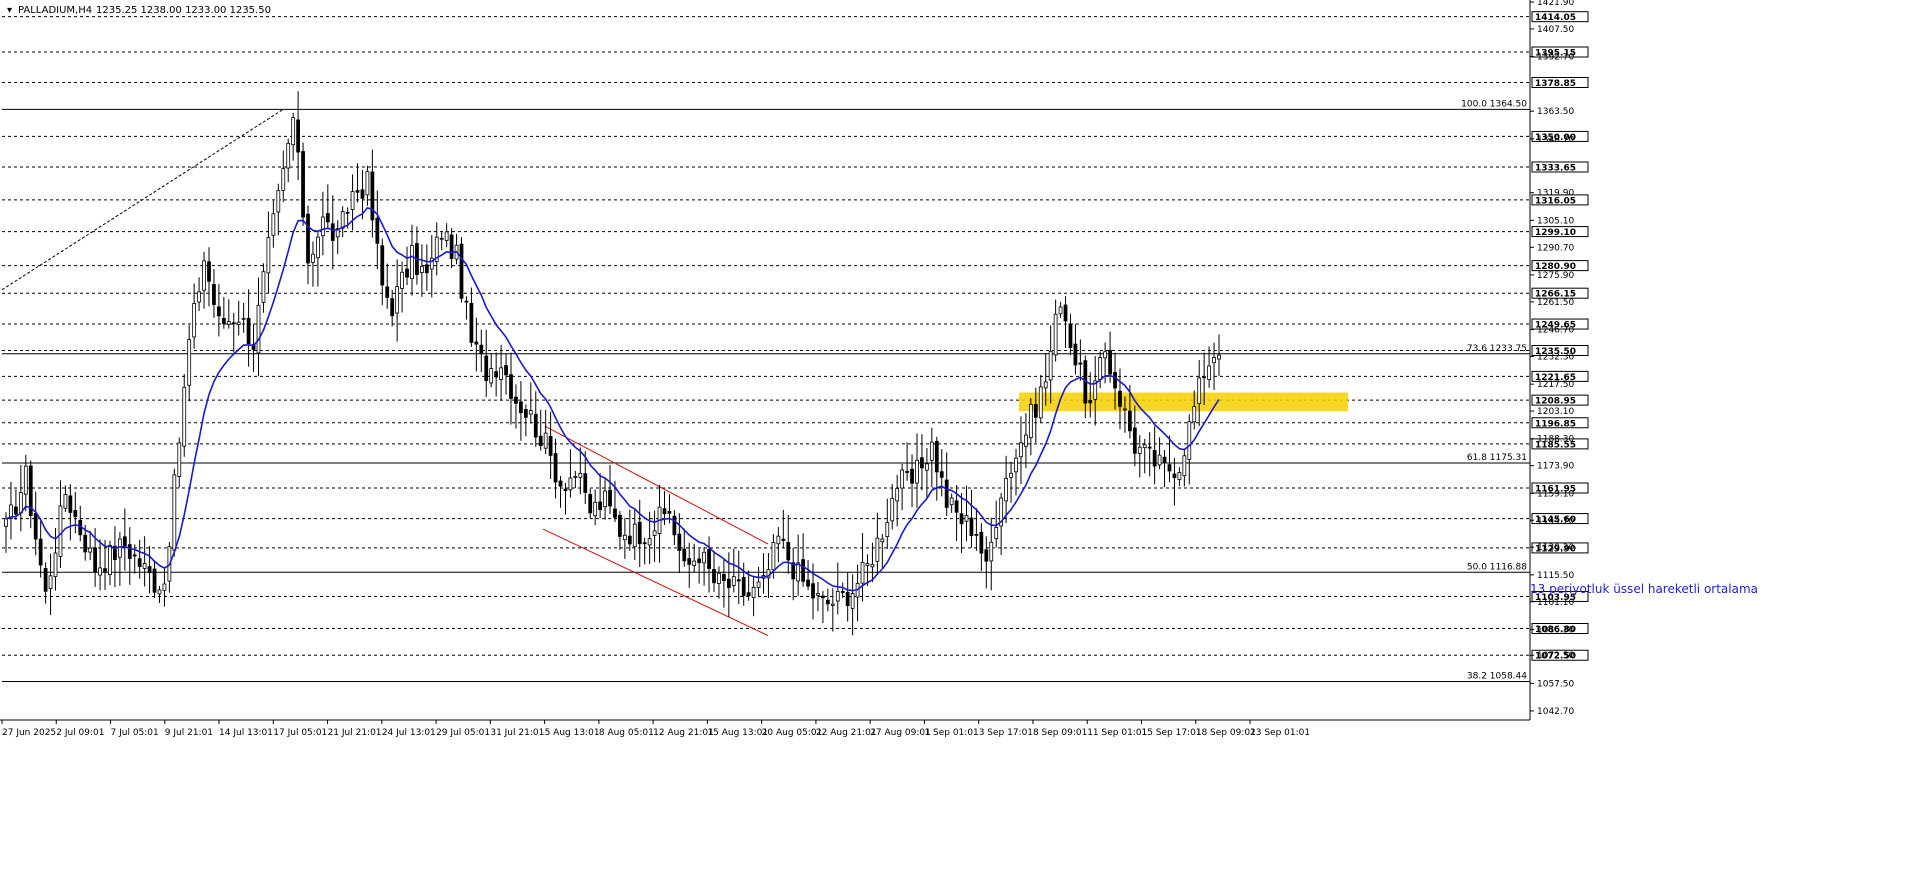 The height and width of the screenshot is (888, 1916). I want to click on time-tick-label: 31 Jul 21:01, so click(517, 733).